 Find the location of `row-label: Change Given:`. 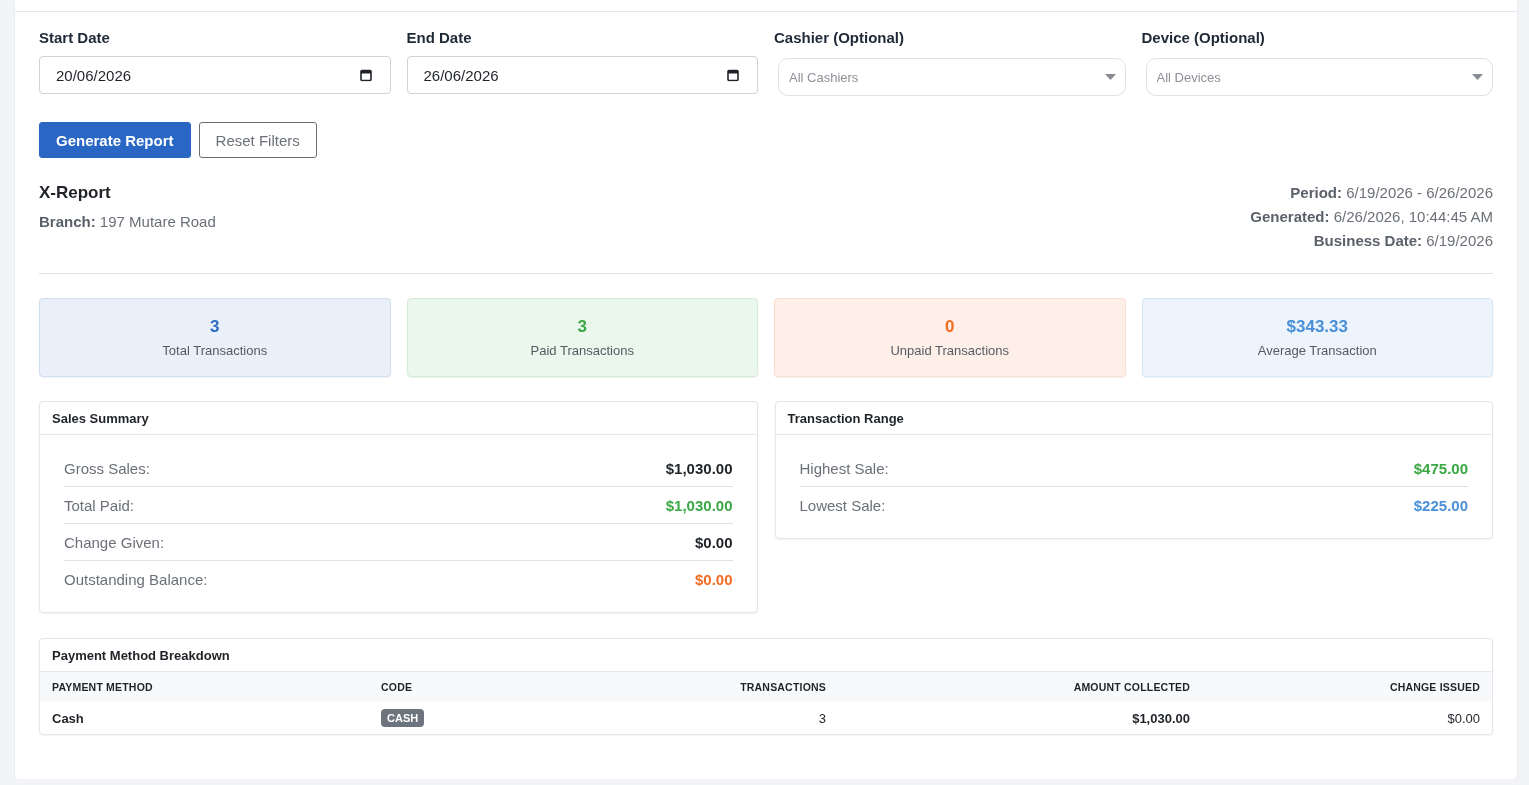

row-label: Change Given: is located at coordinates (114, 542).